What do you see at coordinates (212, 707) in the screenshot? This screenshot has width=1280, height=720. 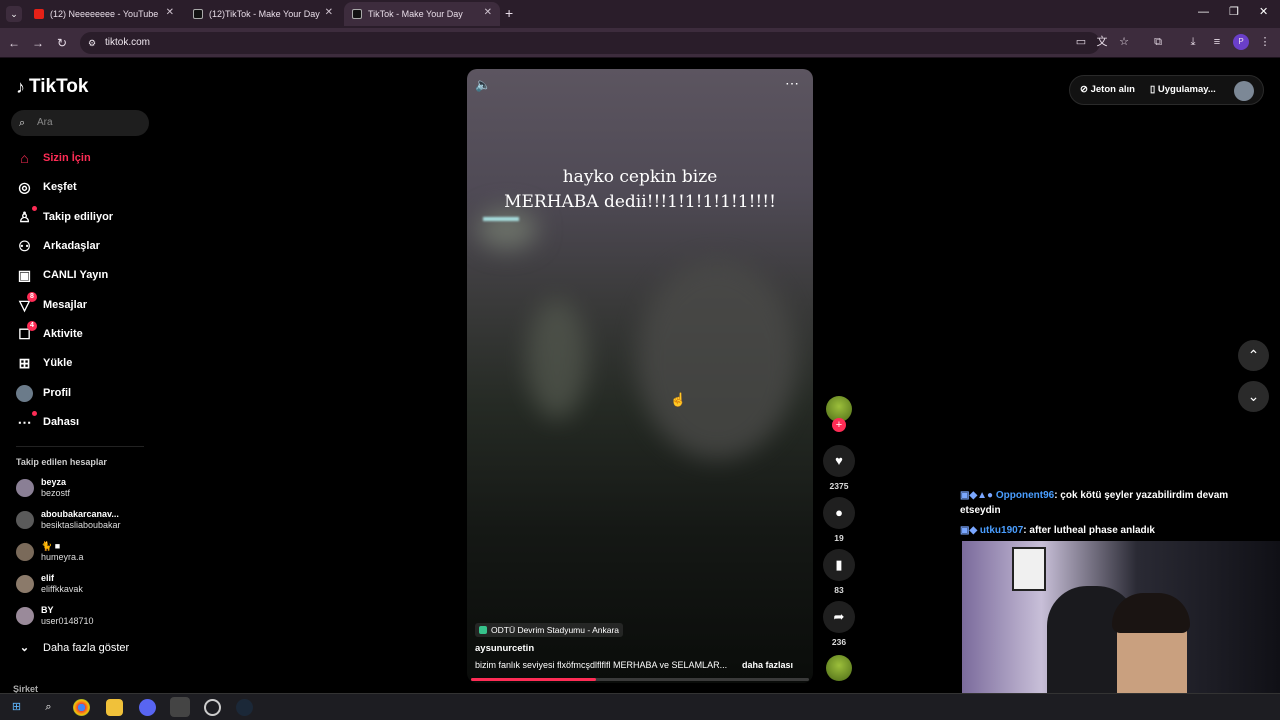 I see `obs-icon` at bounding box center [212, 707].